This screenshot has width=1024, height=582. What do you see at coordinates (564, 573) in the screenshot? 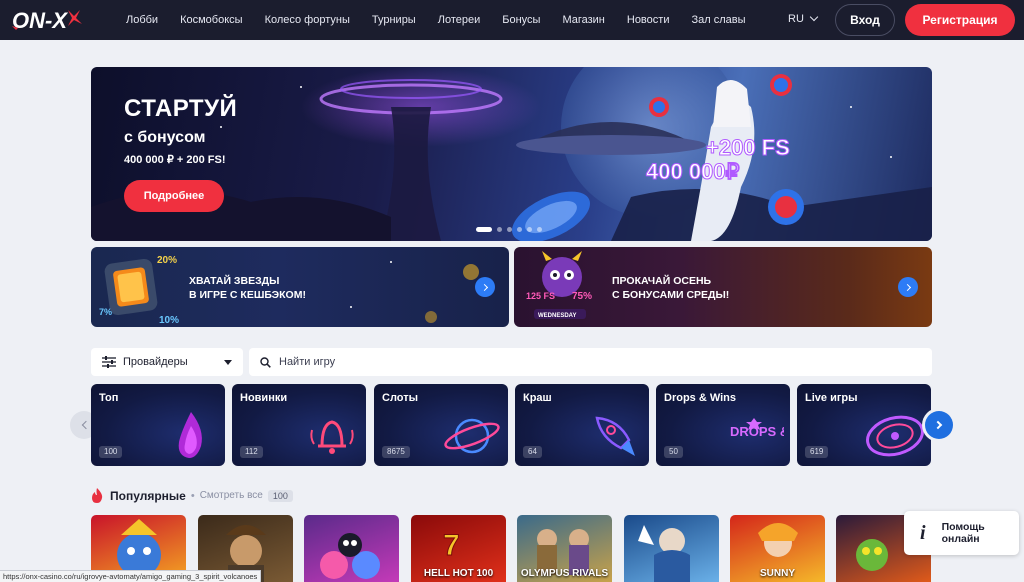
I see `game-title: OLYMPUS RIVALS` at bounding box center [564, 573].